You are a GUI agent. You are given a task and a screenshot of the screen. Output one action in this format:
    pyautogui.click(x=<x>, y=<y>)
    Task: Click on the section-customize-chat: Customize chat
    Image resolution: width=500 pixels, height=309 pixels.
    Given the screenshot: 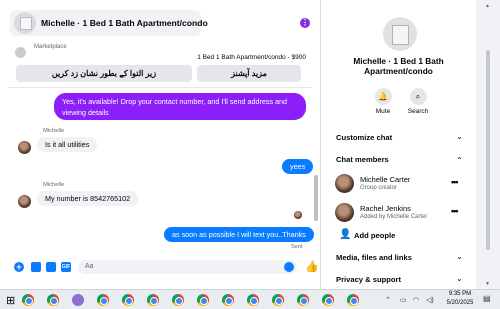 What is the action you would take?
    pyautogui.click(x=364, y=137)
    